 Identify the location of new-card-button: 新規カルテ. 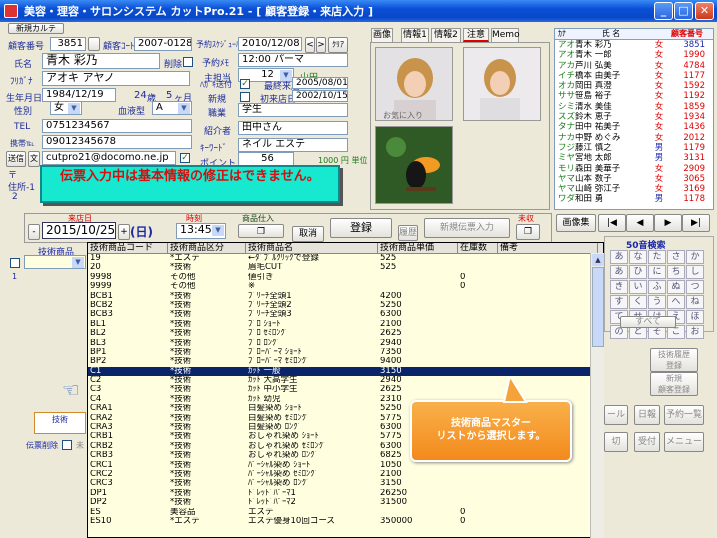
(36, 28).